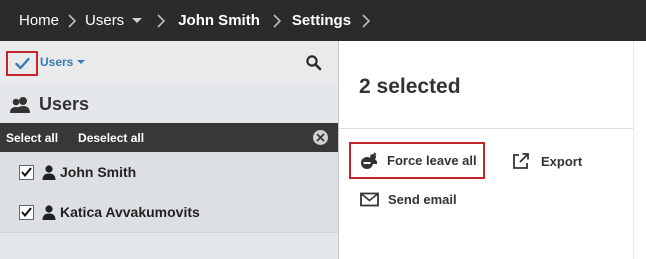 This screenshot has width=646, height=259. What do you see at coordinates (219, 20) in the screenshot?
I see `breadcrumb-user: John Smith` at bounding box center [219, 20].